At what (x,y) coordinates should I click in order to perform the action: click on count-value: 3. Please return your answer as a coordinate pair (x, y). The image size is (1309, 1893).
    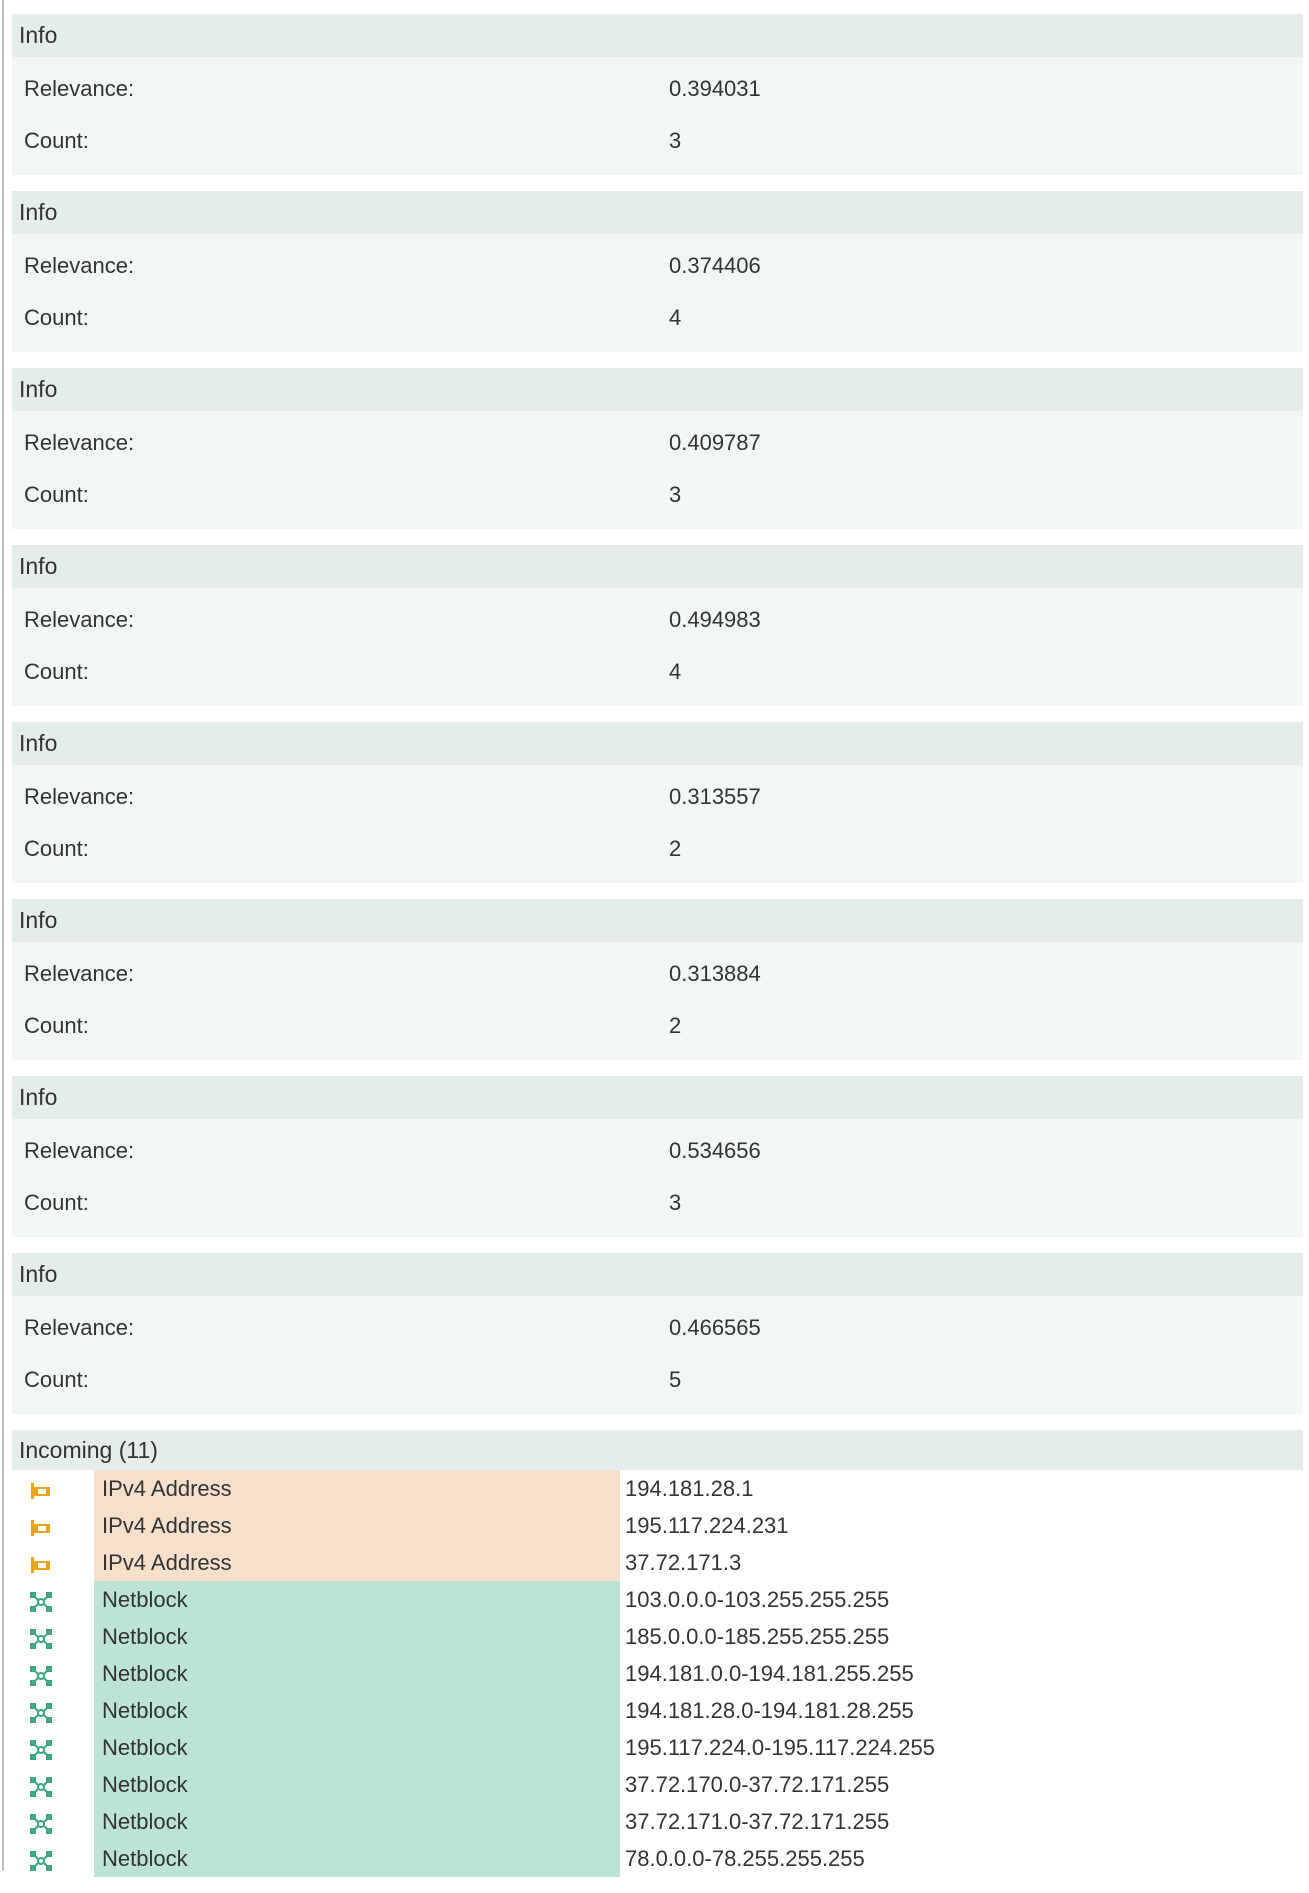
    Looking at the image, I should click on (675, 140).